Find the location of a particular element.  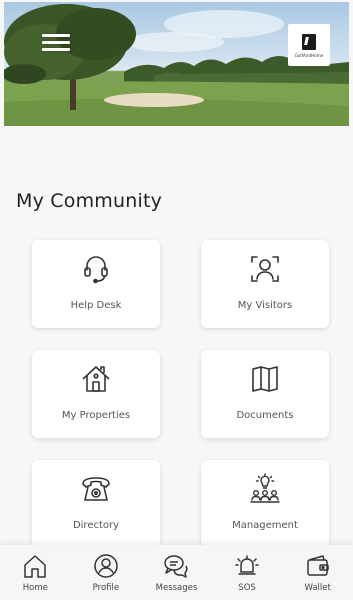

hamburger-menu-icon is located at coordinates (56, 35).